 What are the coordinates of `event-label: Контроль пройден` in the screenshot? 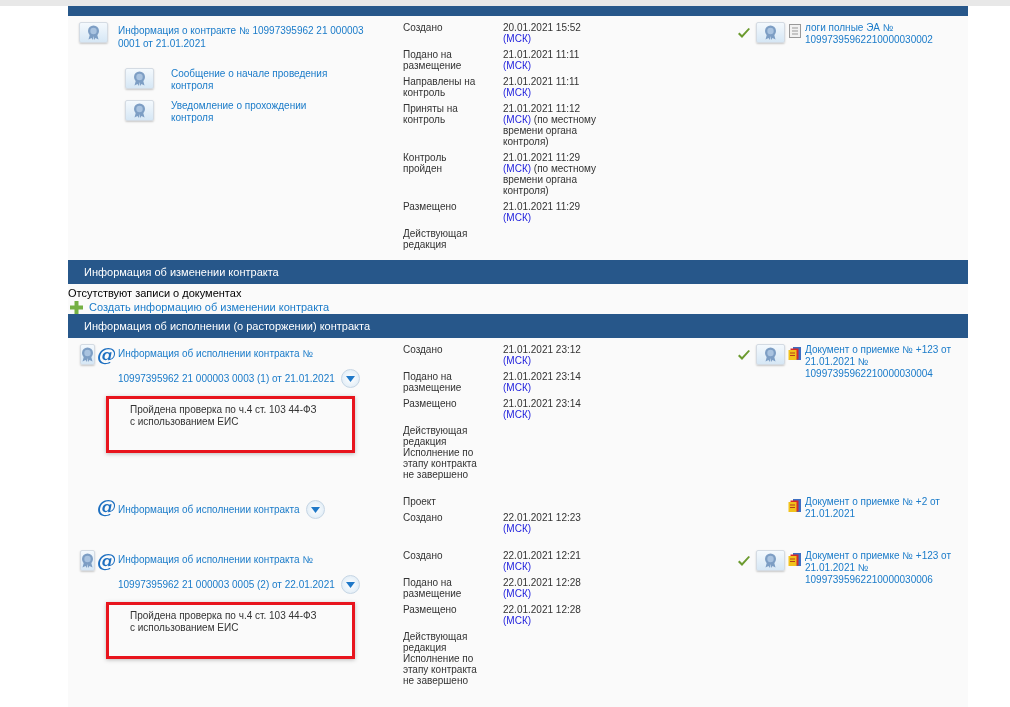 It's located at (425, 164).